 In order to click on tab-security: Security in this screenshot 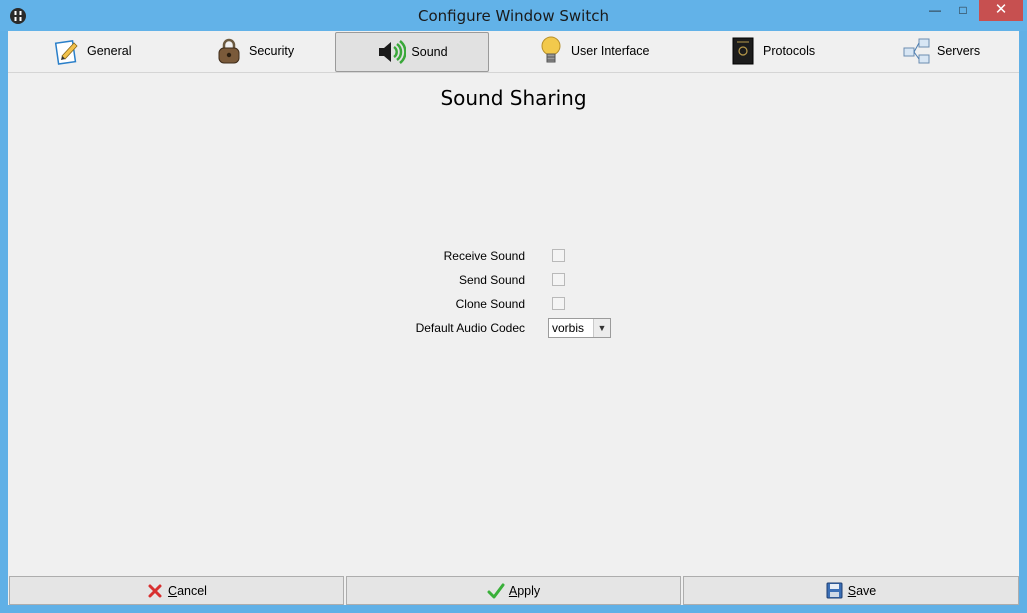, I will do `click(254, 51)`.